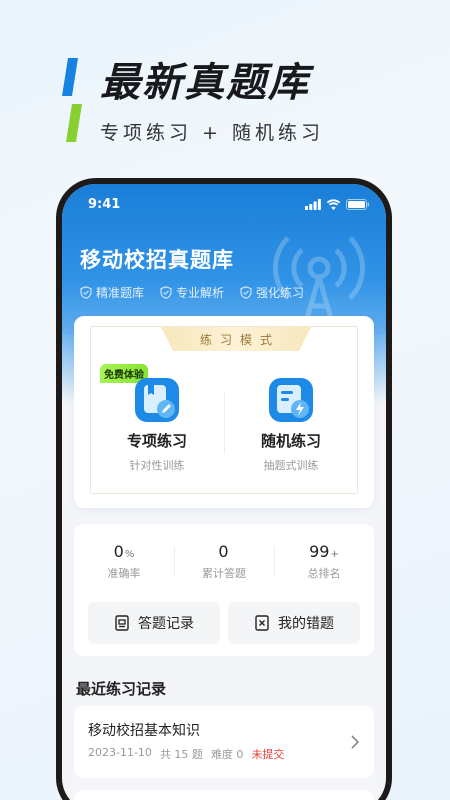 Image resolution: width=450 pixels, height=800 pixels. I want to click on practice-record-item-partial, so click(224, 795).